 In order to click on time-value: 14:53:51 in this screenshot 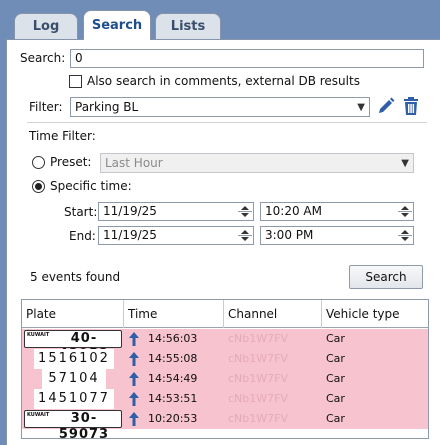, I will do `click(173, 398)`.